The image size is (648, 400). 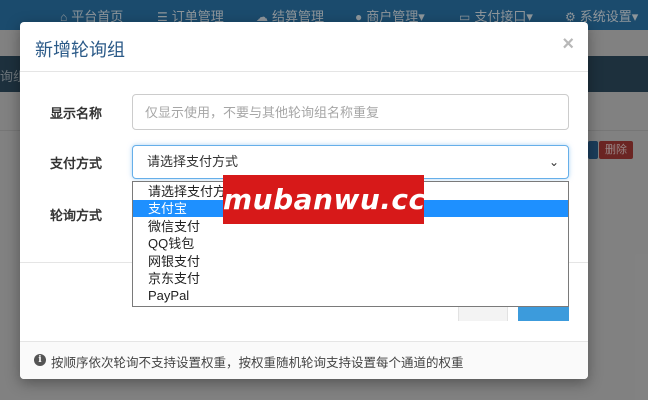 What do you see at coordinates (350, 112) in the screenshot?
I see `display-name-input` at bounding box center [350, 112].